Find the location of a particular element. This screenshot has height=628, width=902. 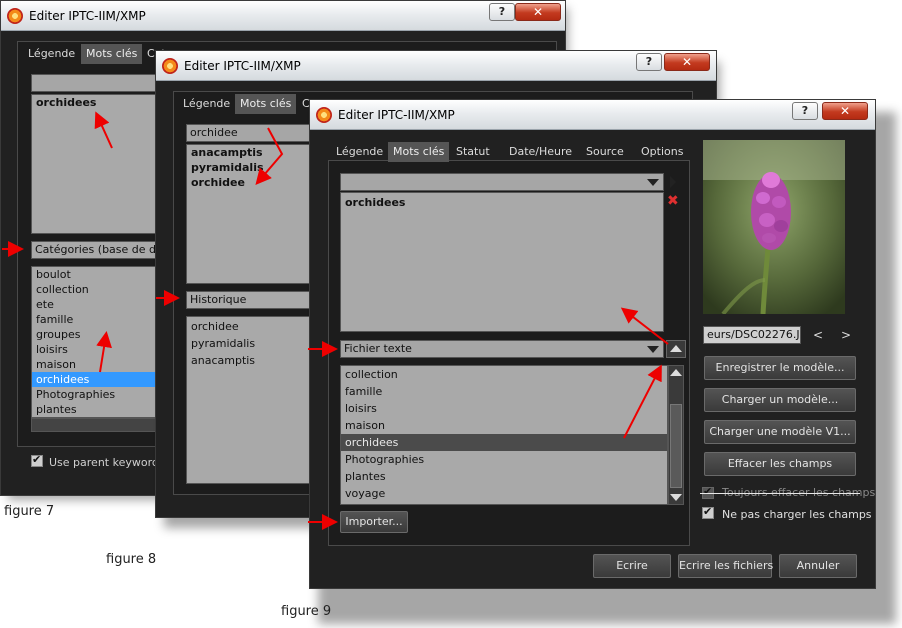

write-button: Ecrire is located at coordinates (632, 566).